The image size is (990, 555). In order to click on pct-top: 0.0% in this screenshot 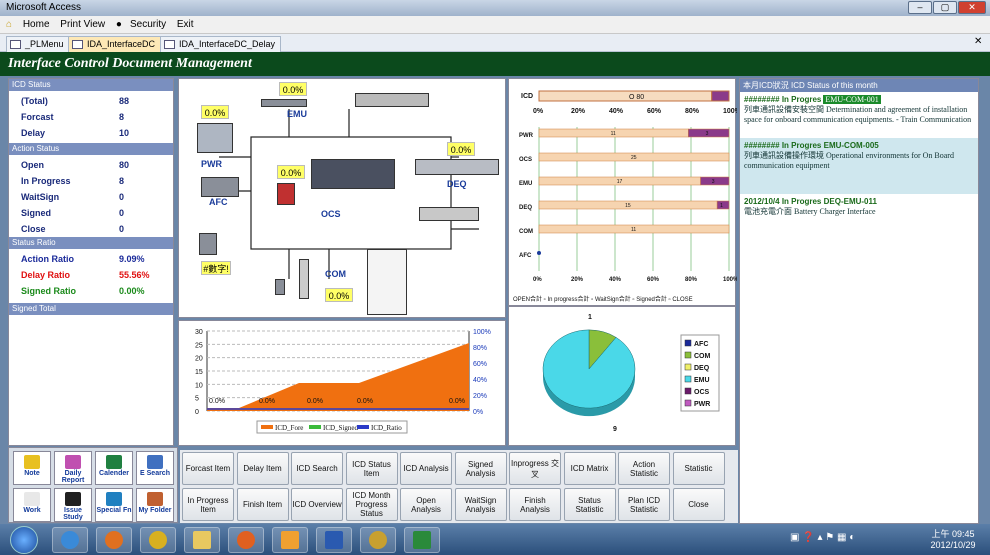, I will do `click(293, 89)`.